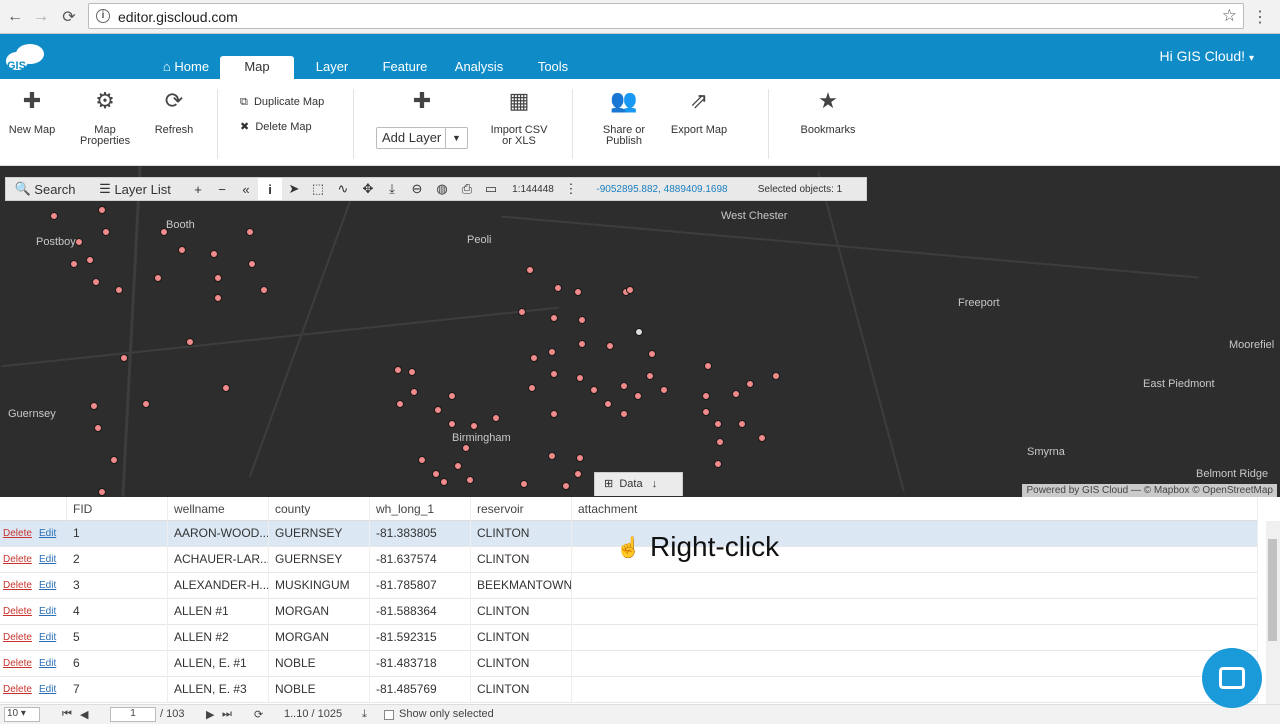 The height and width of the screenshot is (724, 1280). Describe the element at coordinates (364, 714) in the screenshot. I see `download-icon: ⤓` at that location.